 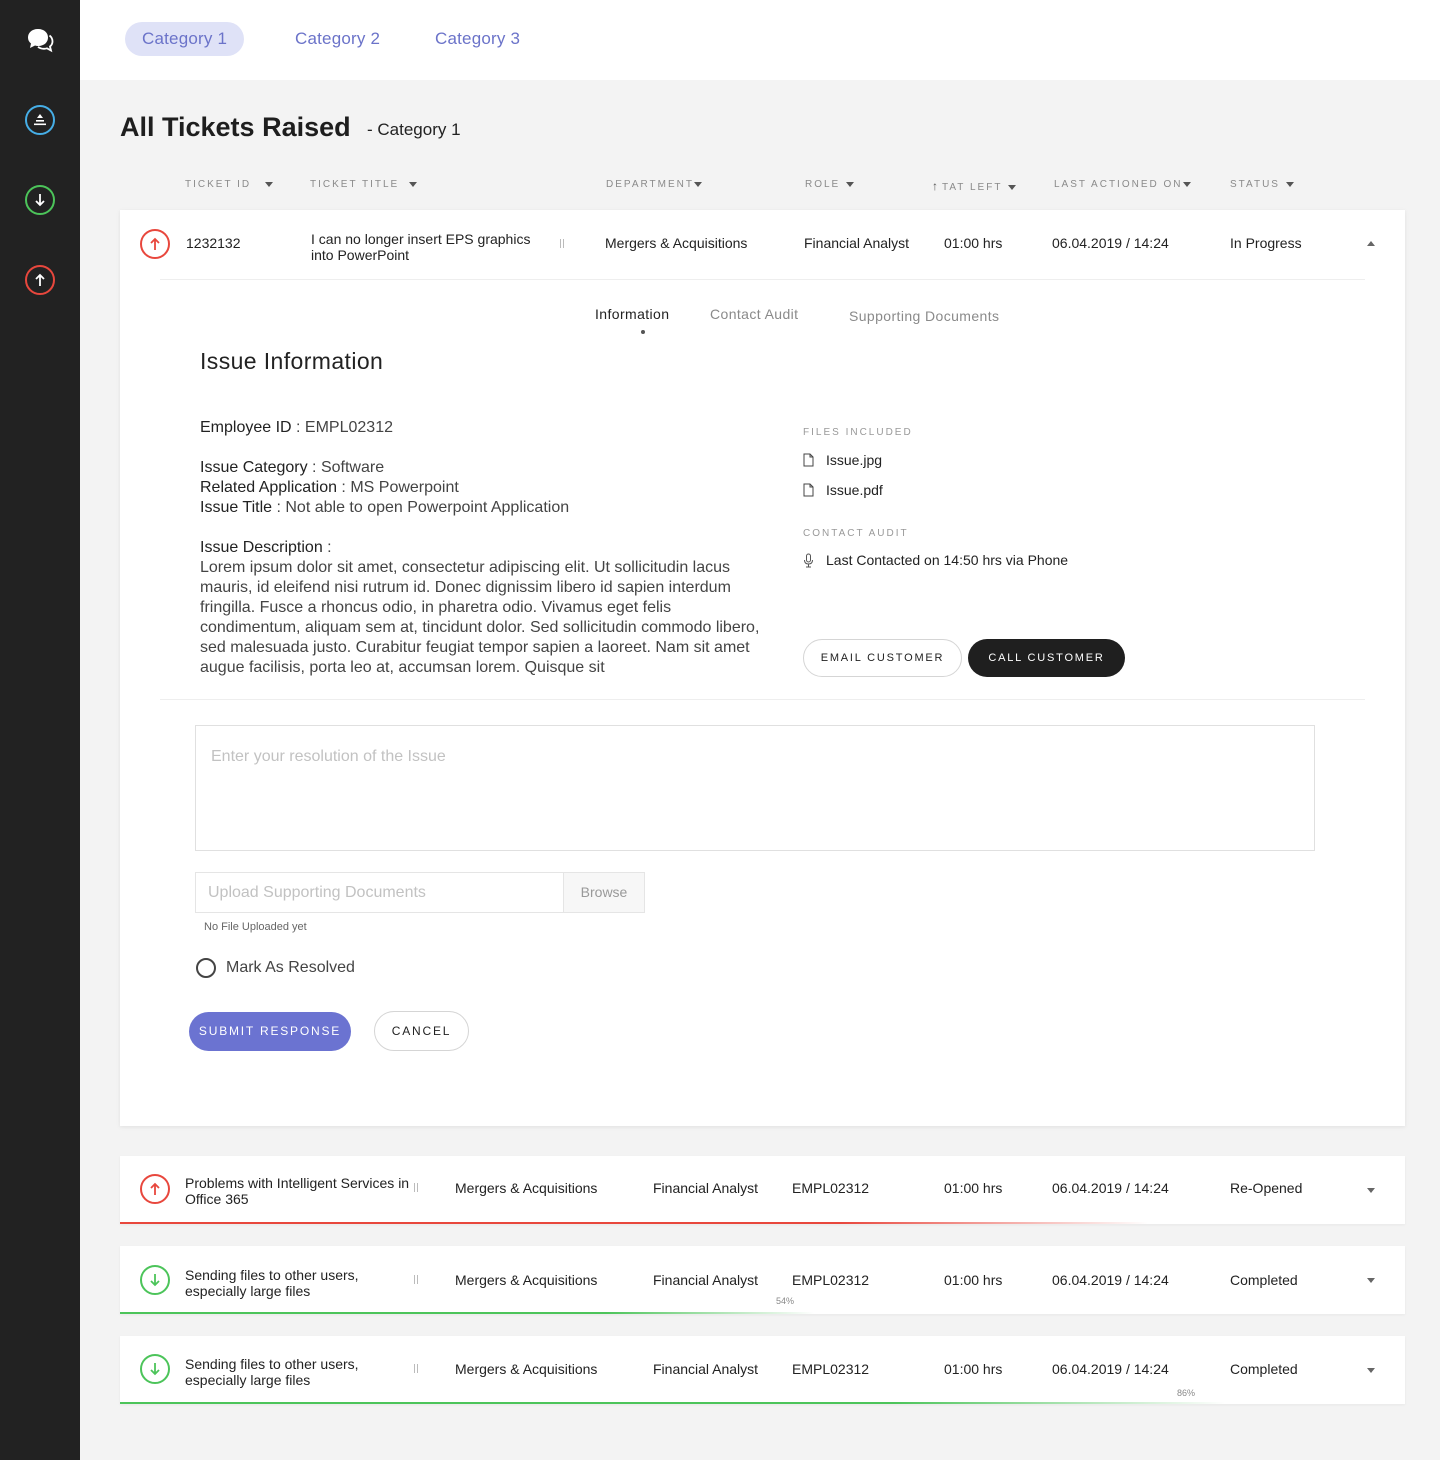 What do you see at coordinates (1122, 184) in the screenshot?
I see `column-last-actioned: LAST ACTIONED ON` at bounding box center [1122, 184].